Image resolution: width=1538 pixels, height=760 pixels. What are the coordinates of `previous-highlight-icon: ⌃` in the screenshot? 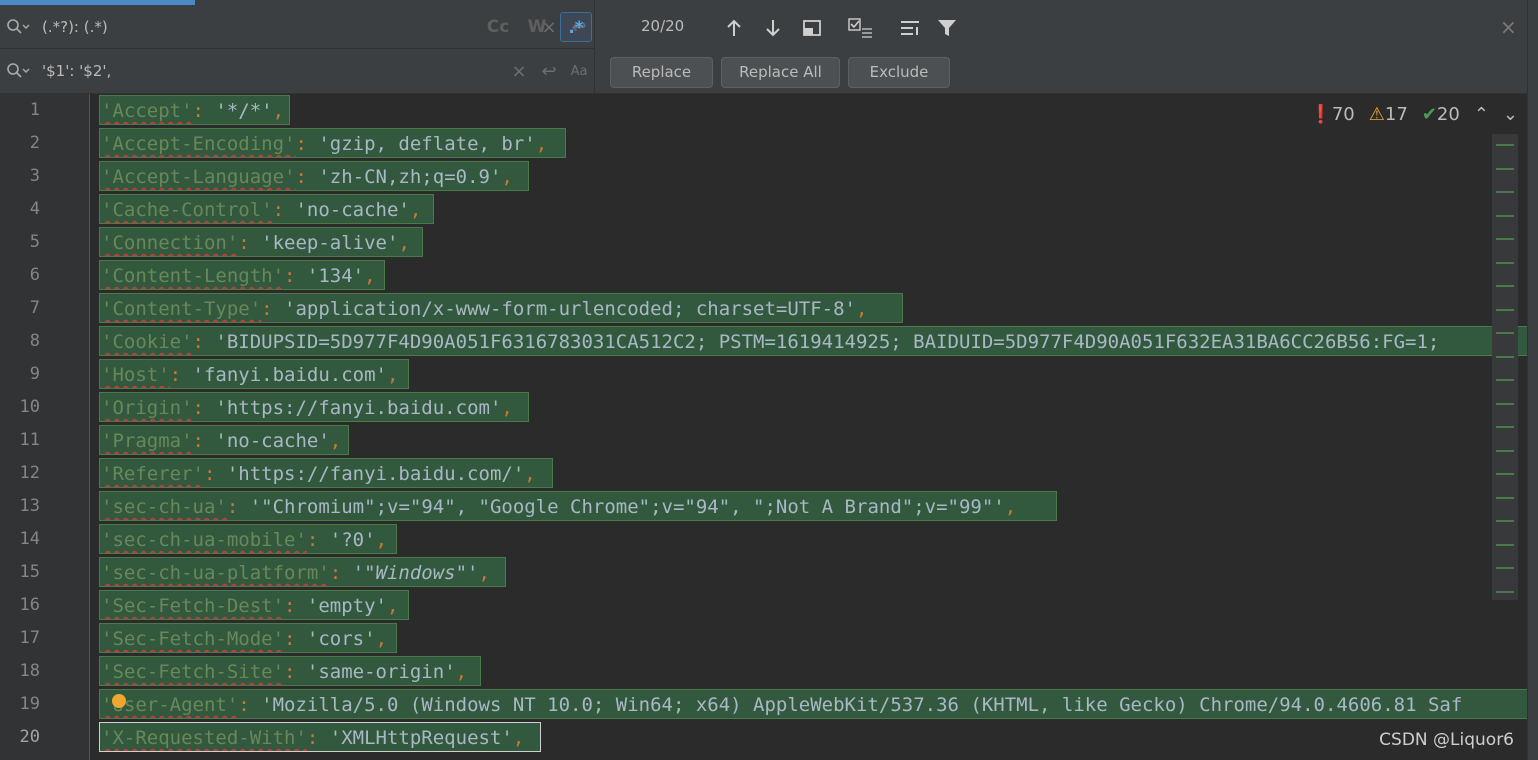 It's located at (1481, 114).